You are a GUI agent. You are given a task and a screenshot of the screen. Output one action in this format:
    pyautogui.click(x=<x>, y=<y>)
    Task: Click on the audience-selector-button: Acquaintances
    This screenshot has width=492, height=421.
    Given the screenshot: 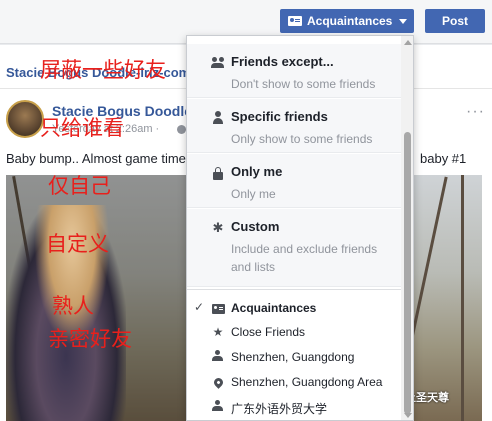 What is the action you would take?
    pyautogui.click(x=347, y=21)
    